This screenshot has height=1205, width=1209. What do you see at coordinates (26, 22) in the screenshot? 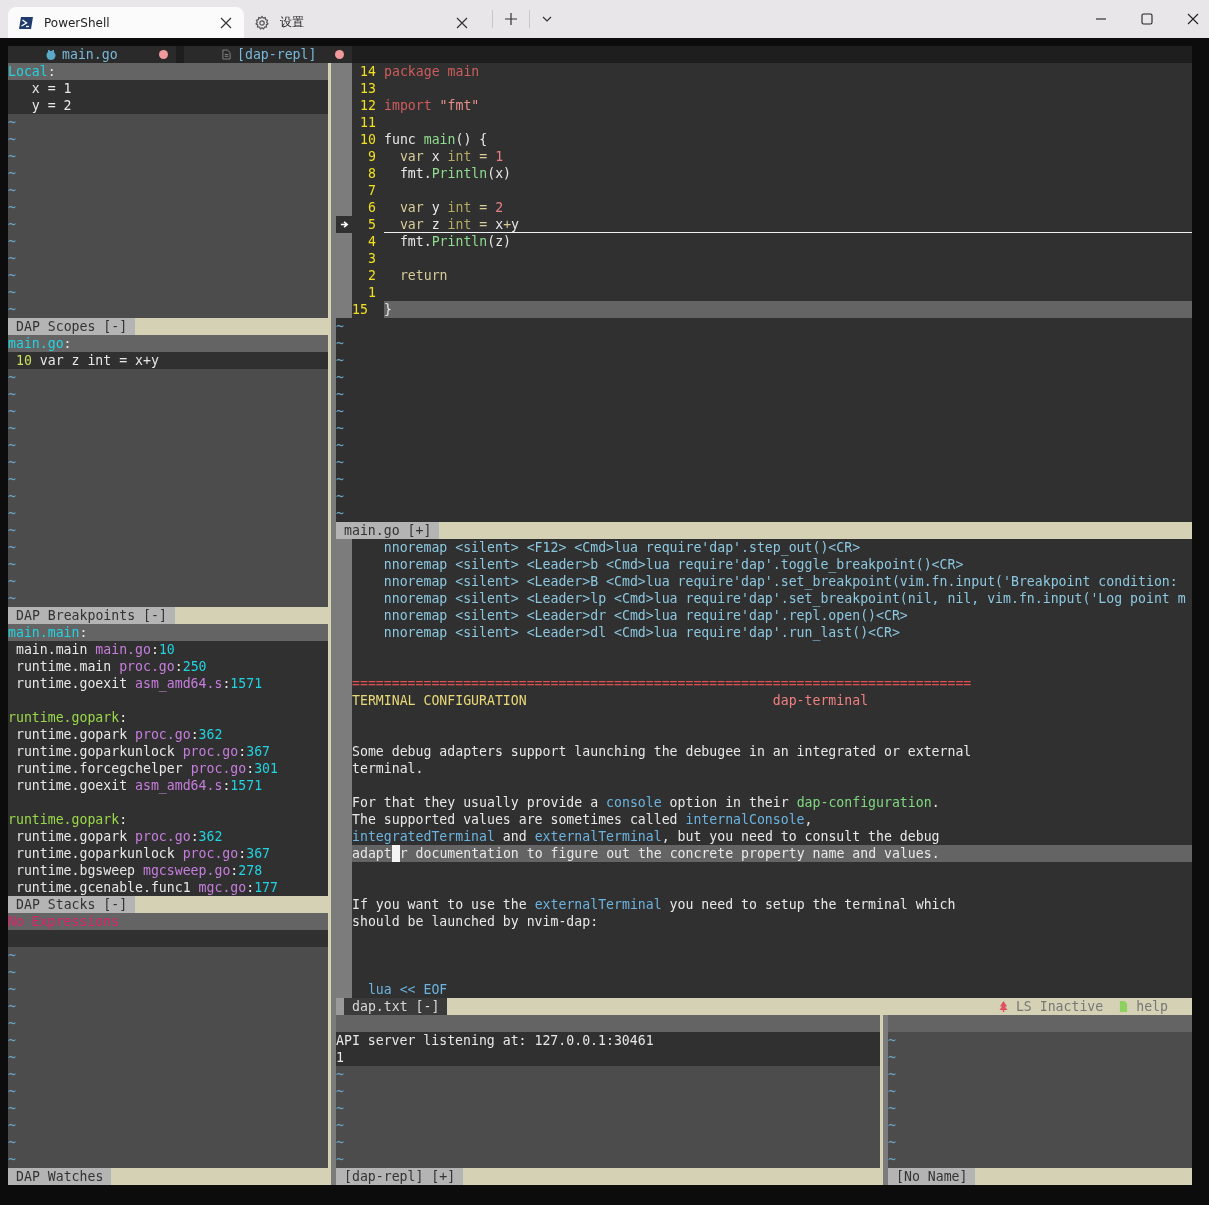
I see `terminal-icon` at bounding box center [26, 22].